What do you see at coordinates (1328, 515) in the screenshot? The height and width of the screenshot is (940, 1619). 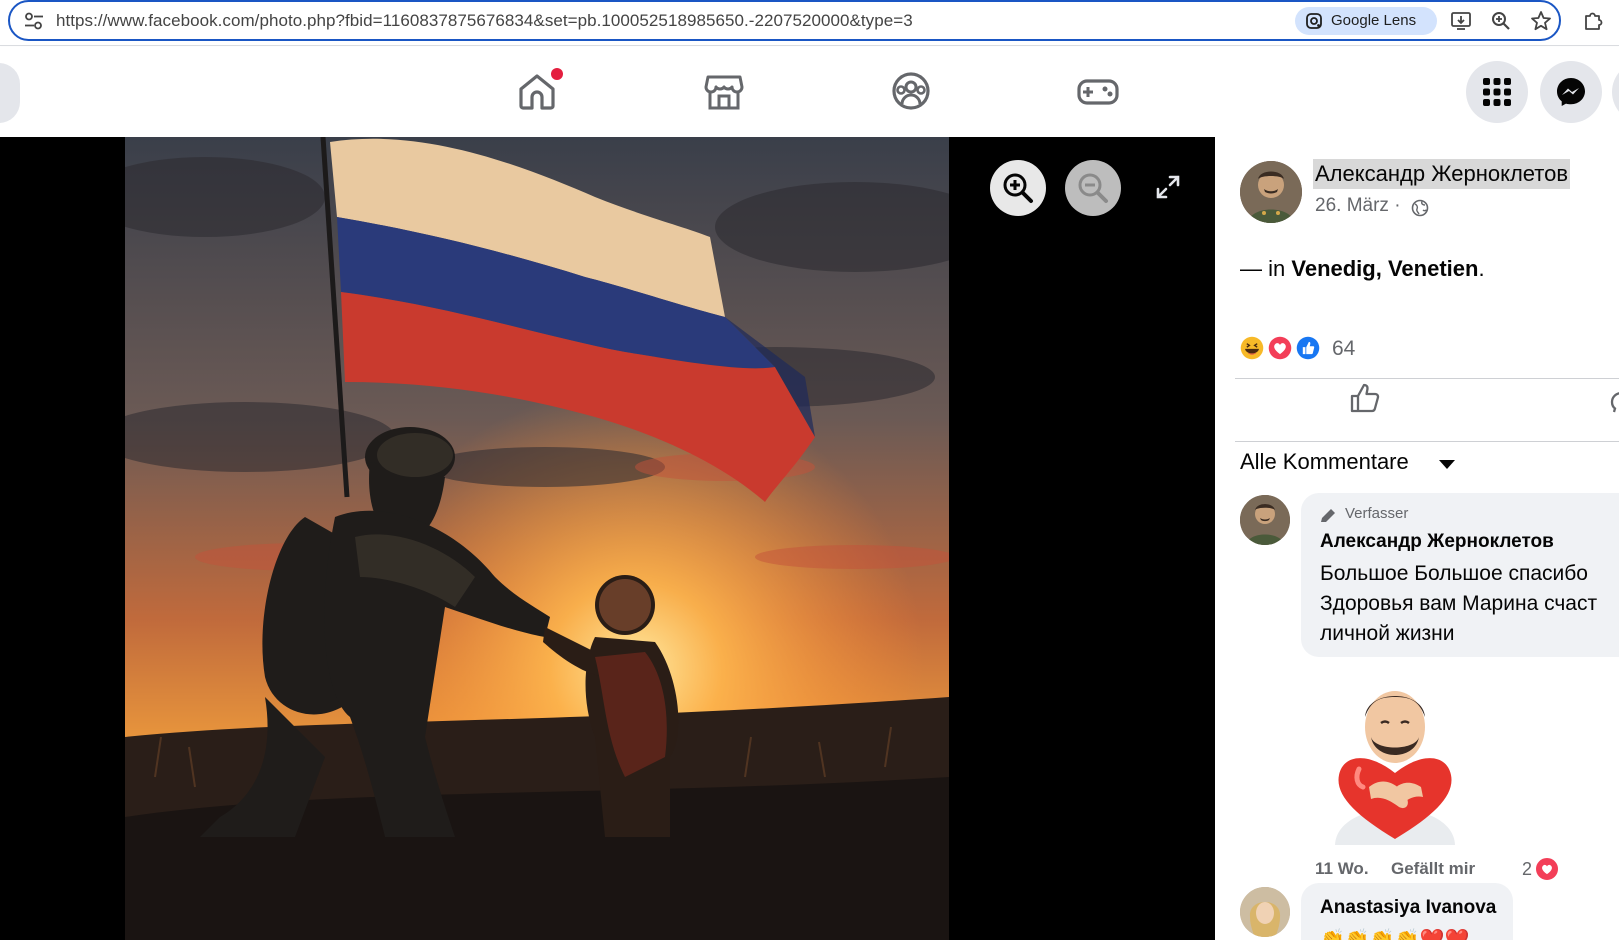 I see `pencil-icon` at bounding box center [1328, 515].